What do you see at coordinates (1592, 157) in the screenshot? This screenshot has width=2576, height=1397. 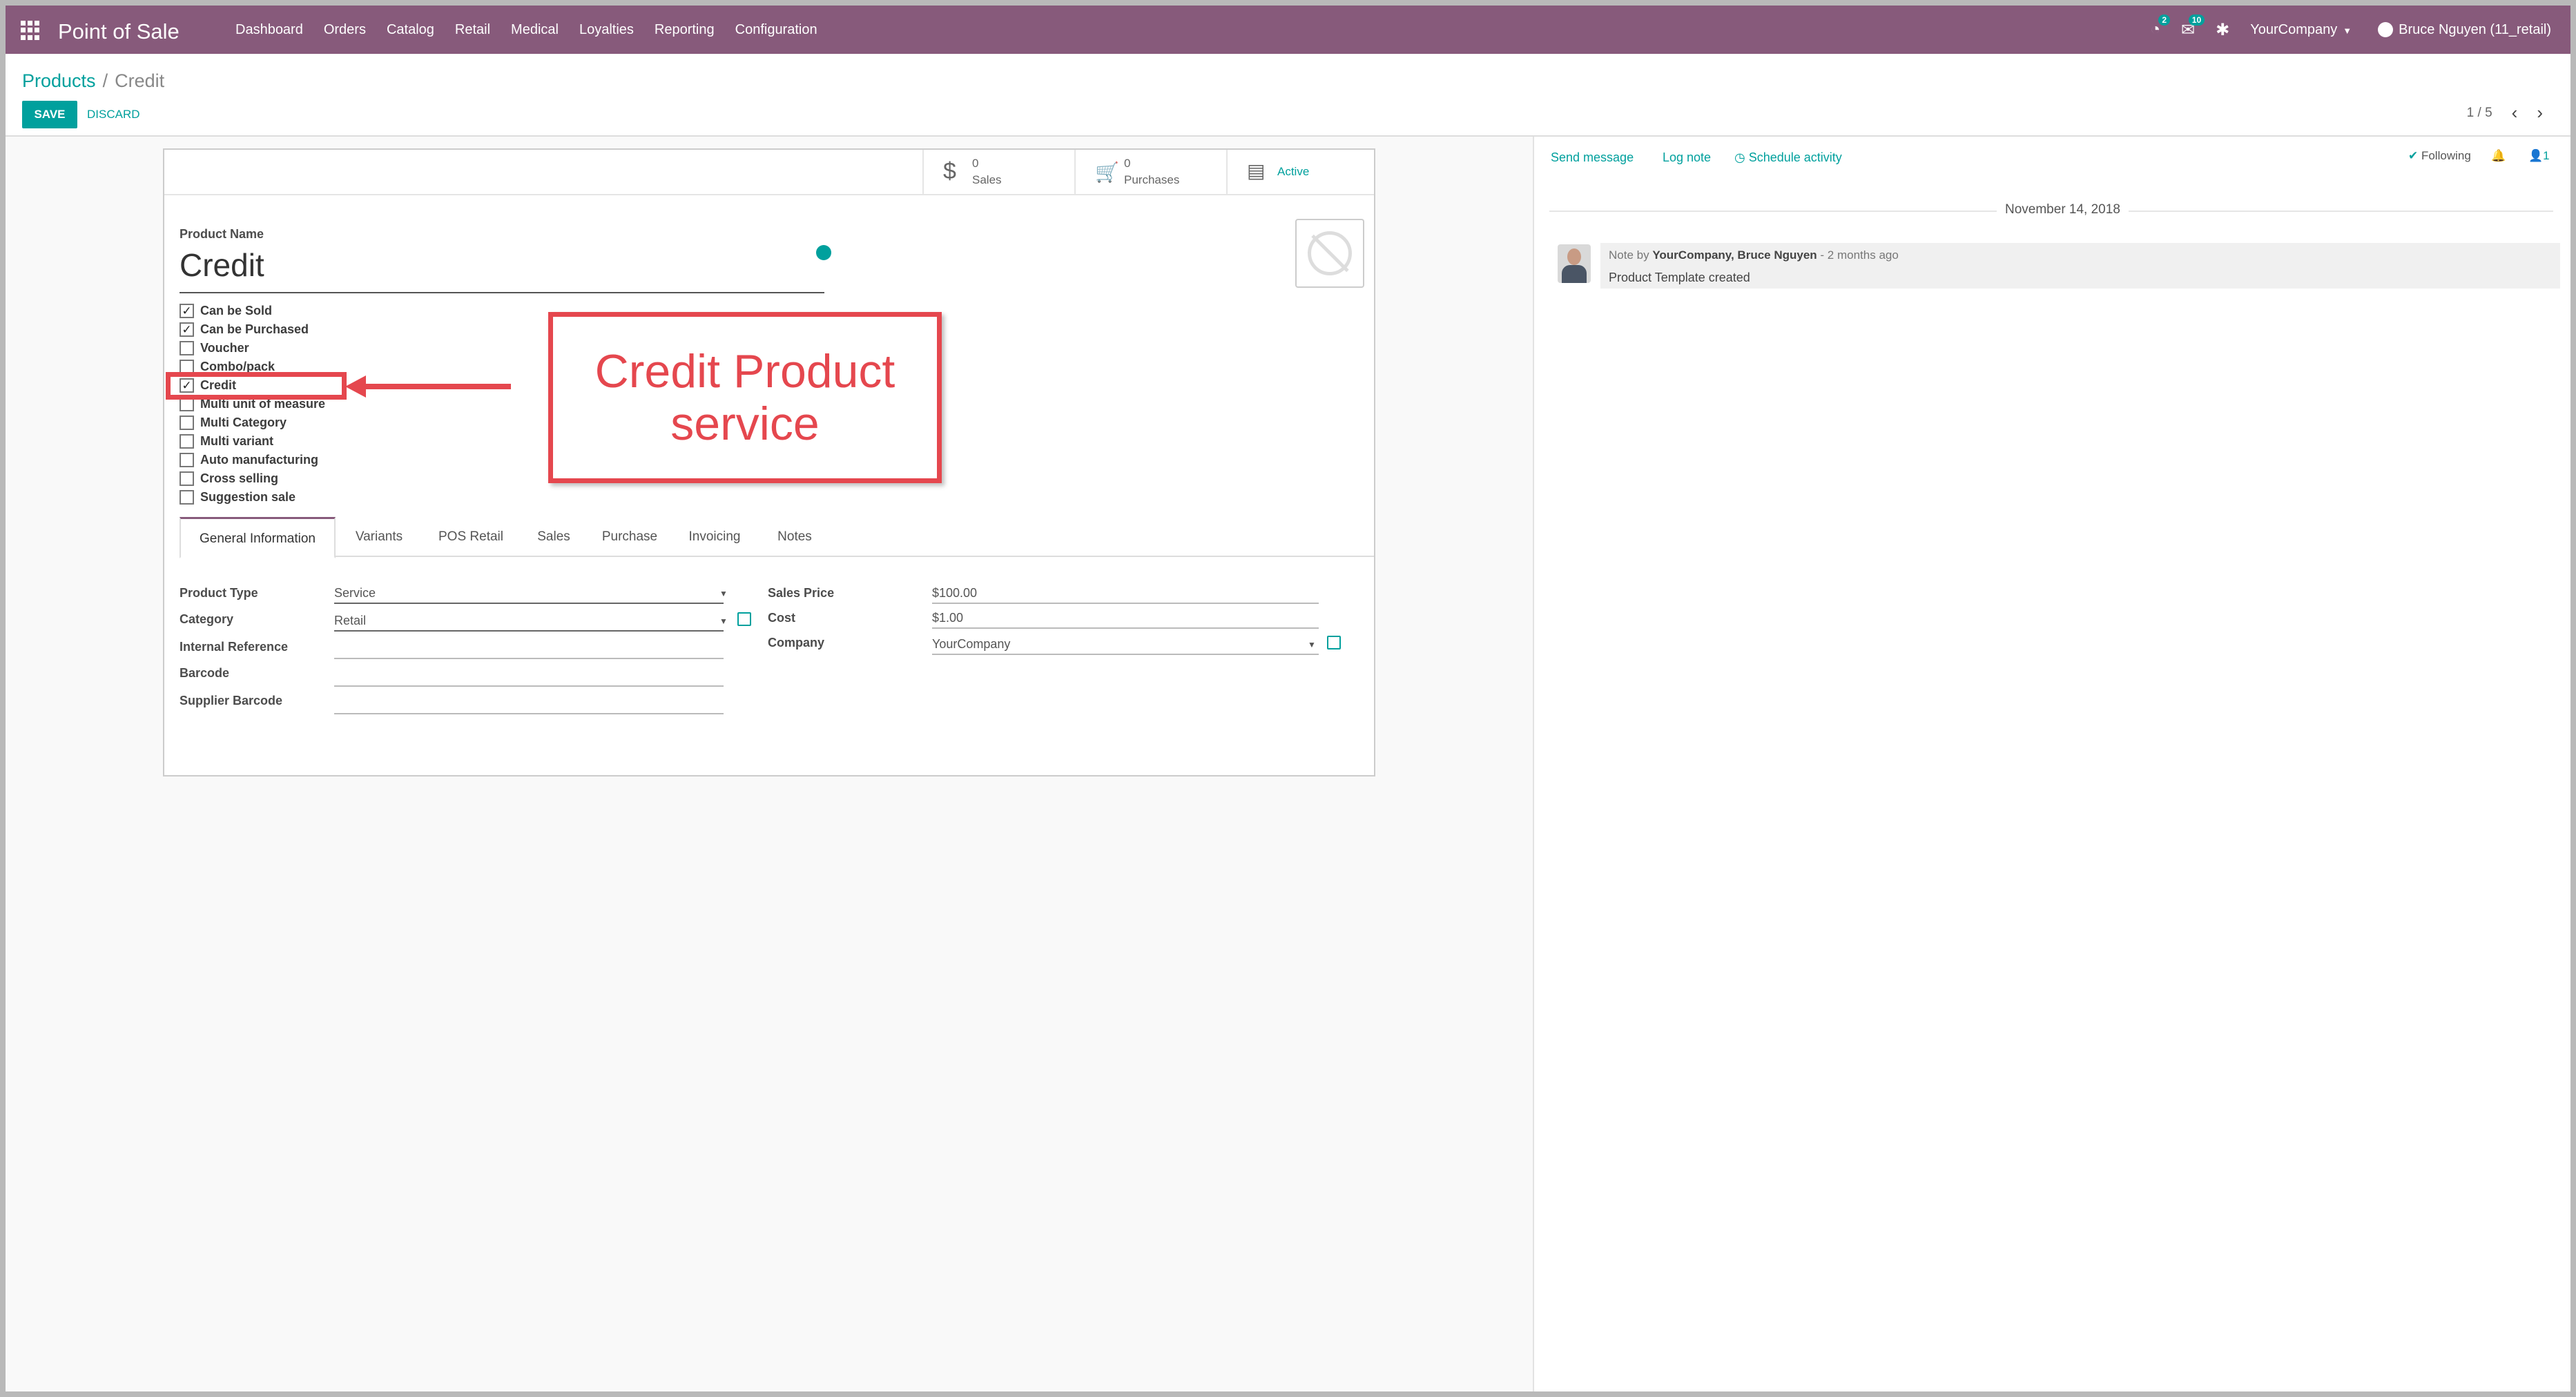 I see `send-message-button: Send message` at bounding box center [1592, 157].